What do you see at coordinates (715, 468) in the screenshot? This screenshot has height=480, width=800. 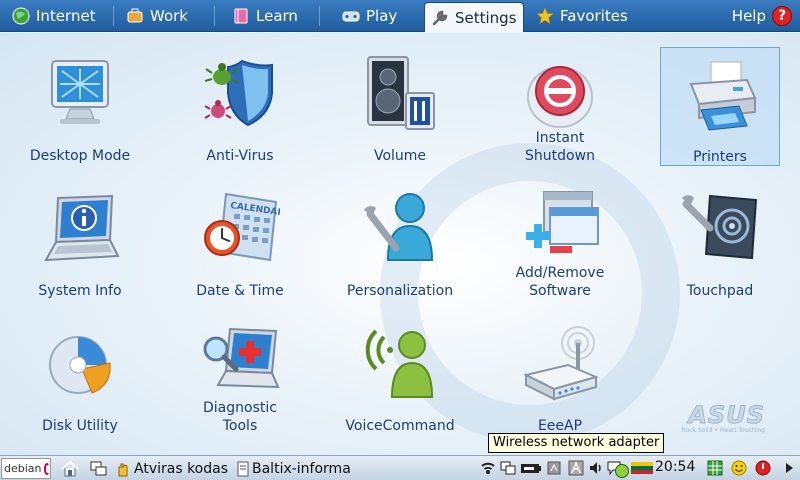 I see `grid-icon` at bounding box center [715, 468].